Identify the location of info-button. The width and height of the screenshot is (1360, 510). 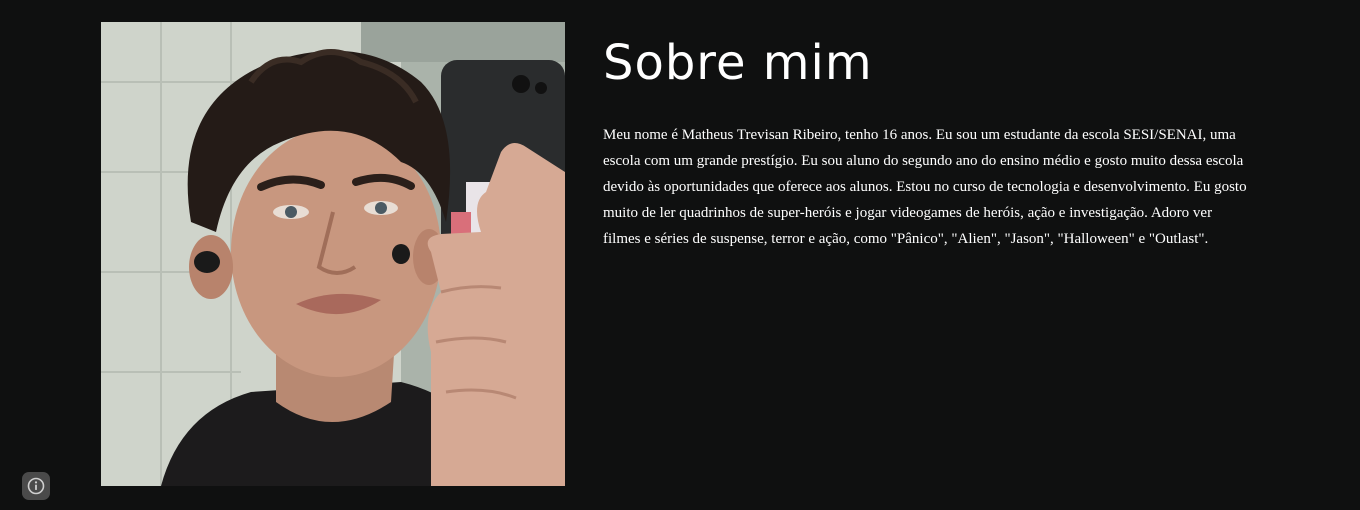
(36, 486).